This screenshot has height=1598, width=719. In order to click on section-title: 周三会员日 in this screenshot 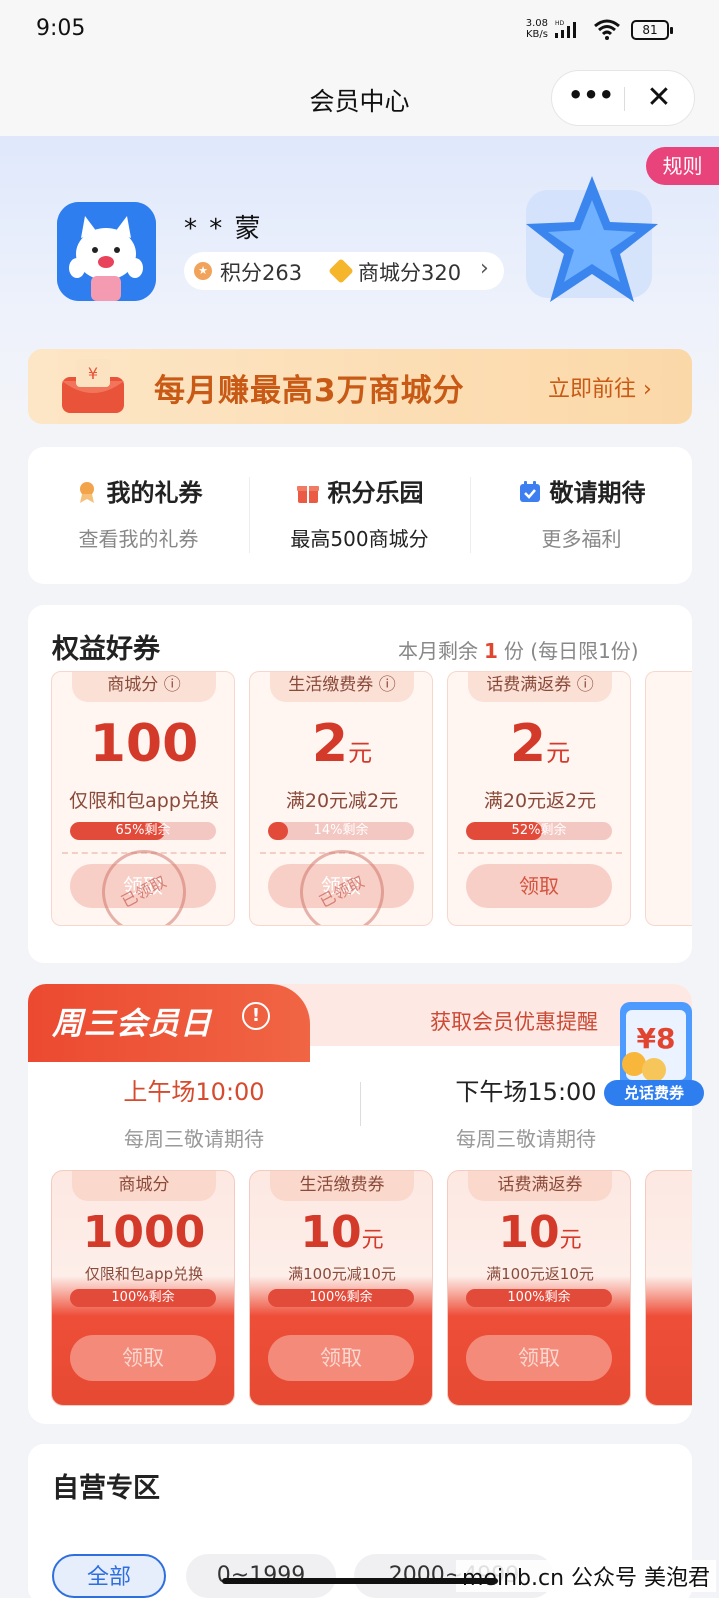, I will do `click(132, 1024)`.